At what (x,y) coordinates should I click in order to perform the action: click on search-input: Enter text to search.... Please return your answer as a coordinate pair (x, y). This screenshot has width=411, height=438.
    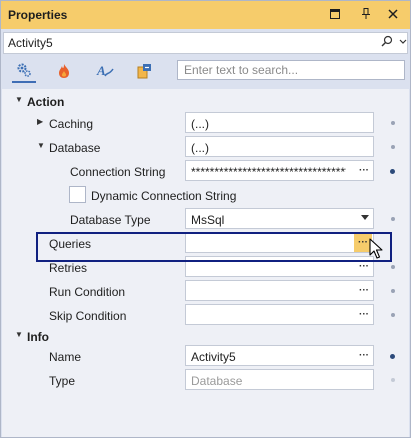
    Looking at the image, I should click on (291, 70).